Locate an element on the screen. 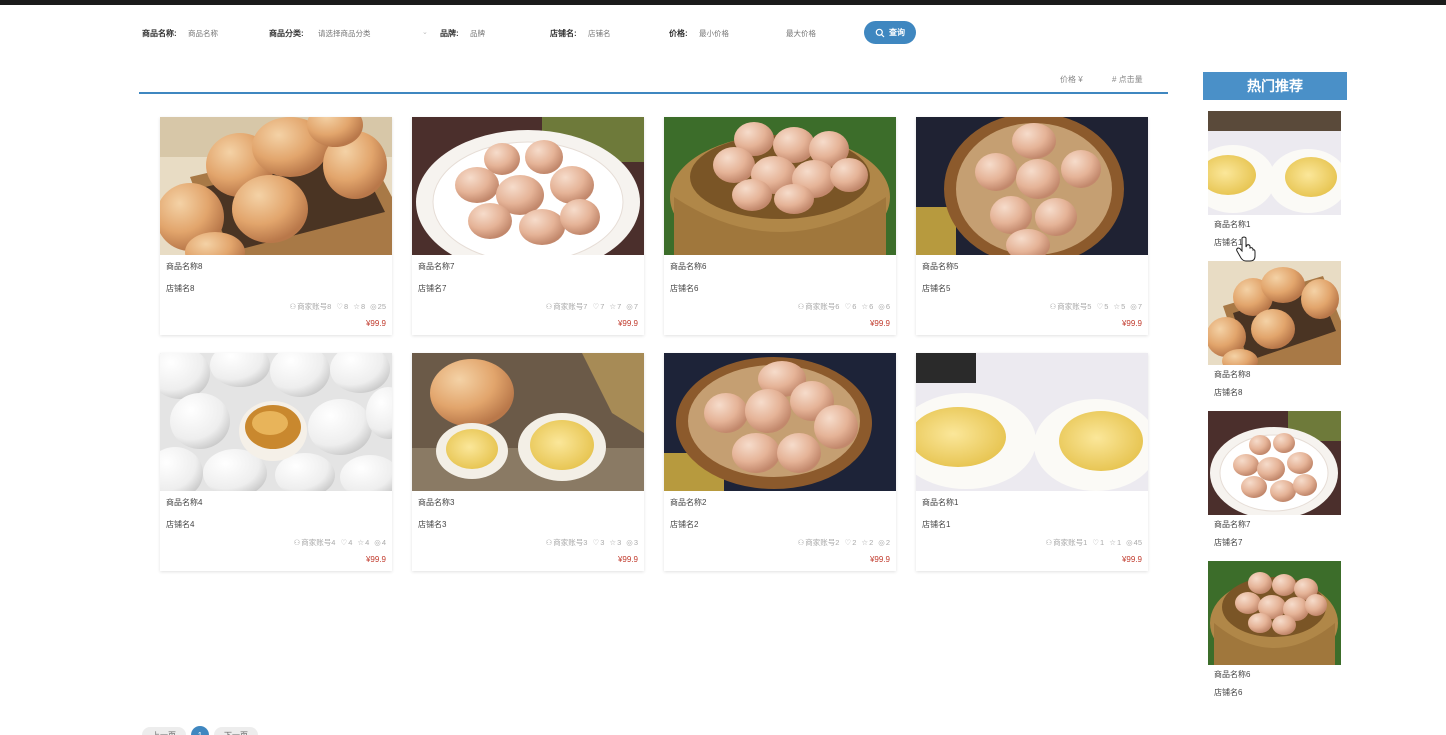  query-button: 查询 is located at coordinates (890, 32).